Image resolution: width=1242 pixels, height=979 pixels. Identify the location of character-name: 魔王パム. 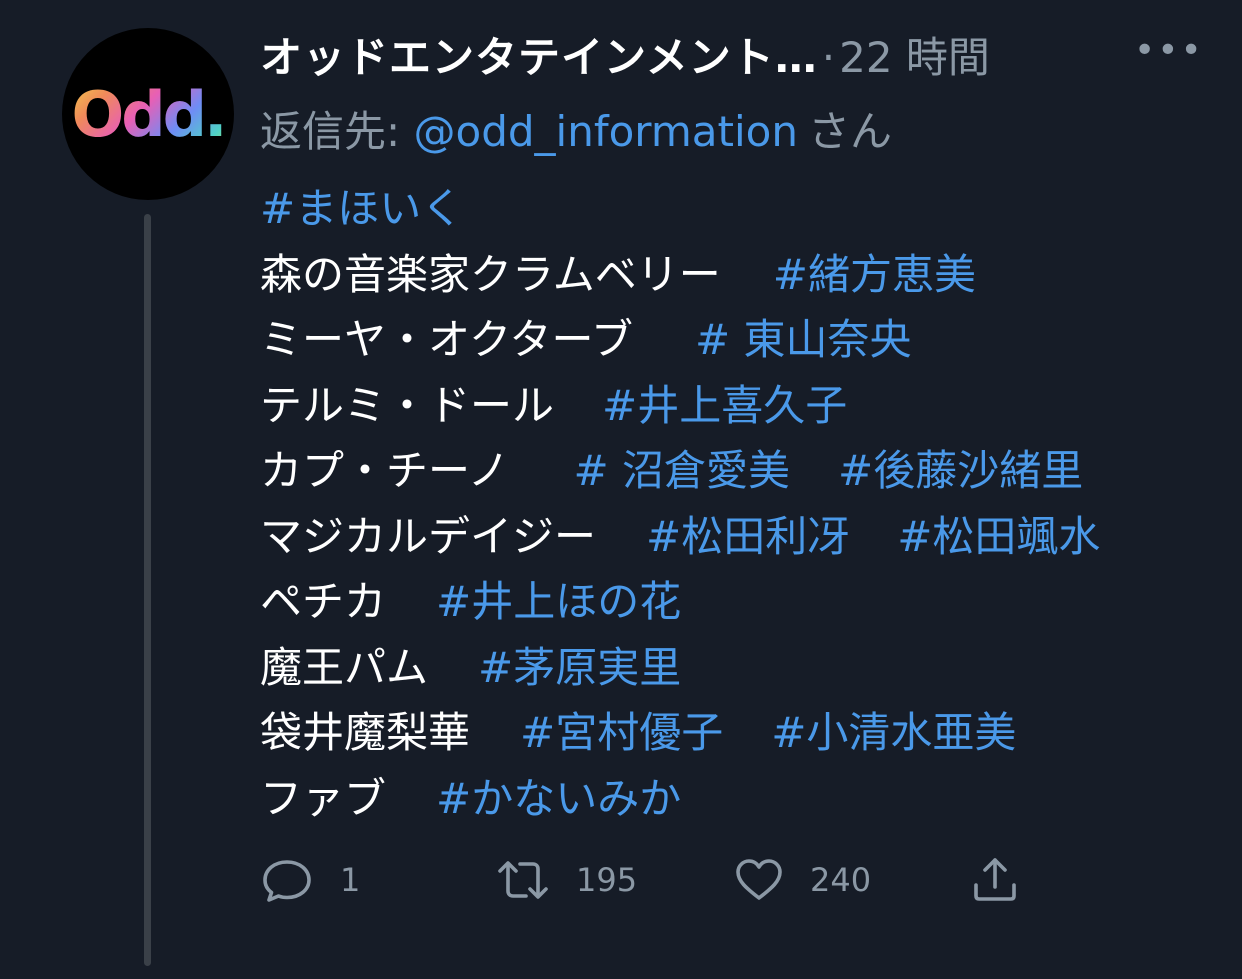
(344, 667).